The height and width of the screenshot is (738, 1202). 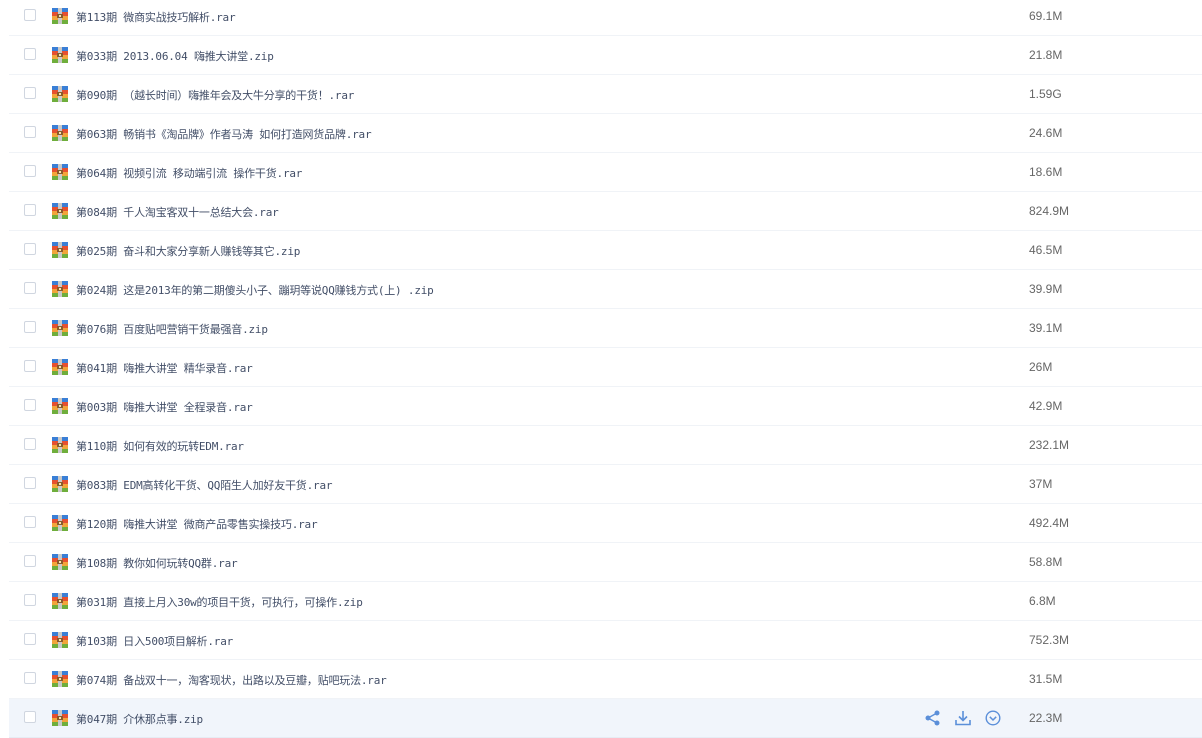 What do you see at coordinates (1045, 94) in the screenshot?
I see `file-size: 1.59G` at bounding box center [1045, 94].